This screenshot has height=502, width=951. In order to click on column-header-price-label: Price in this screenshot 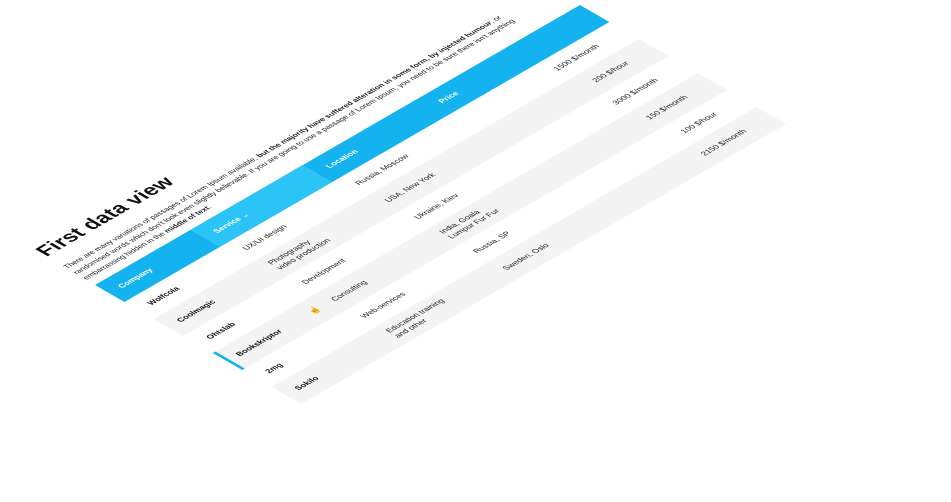, I will do `click(448, 97)`.